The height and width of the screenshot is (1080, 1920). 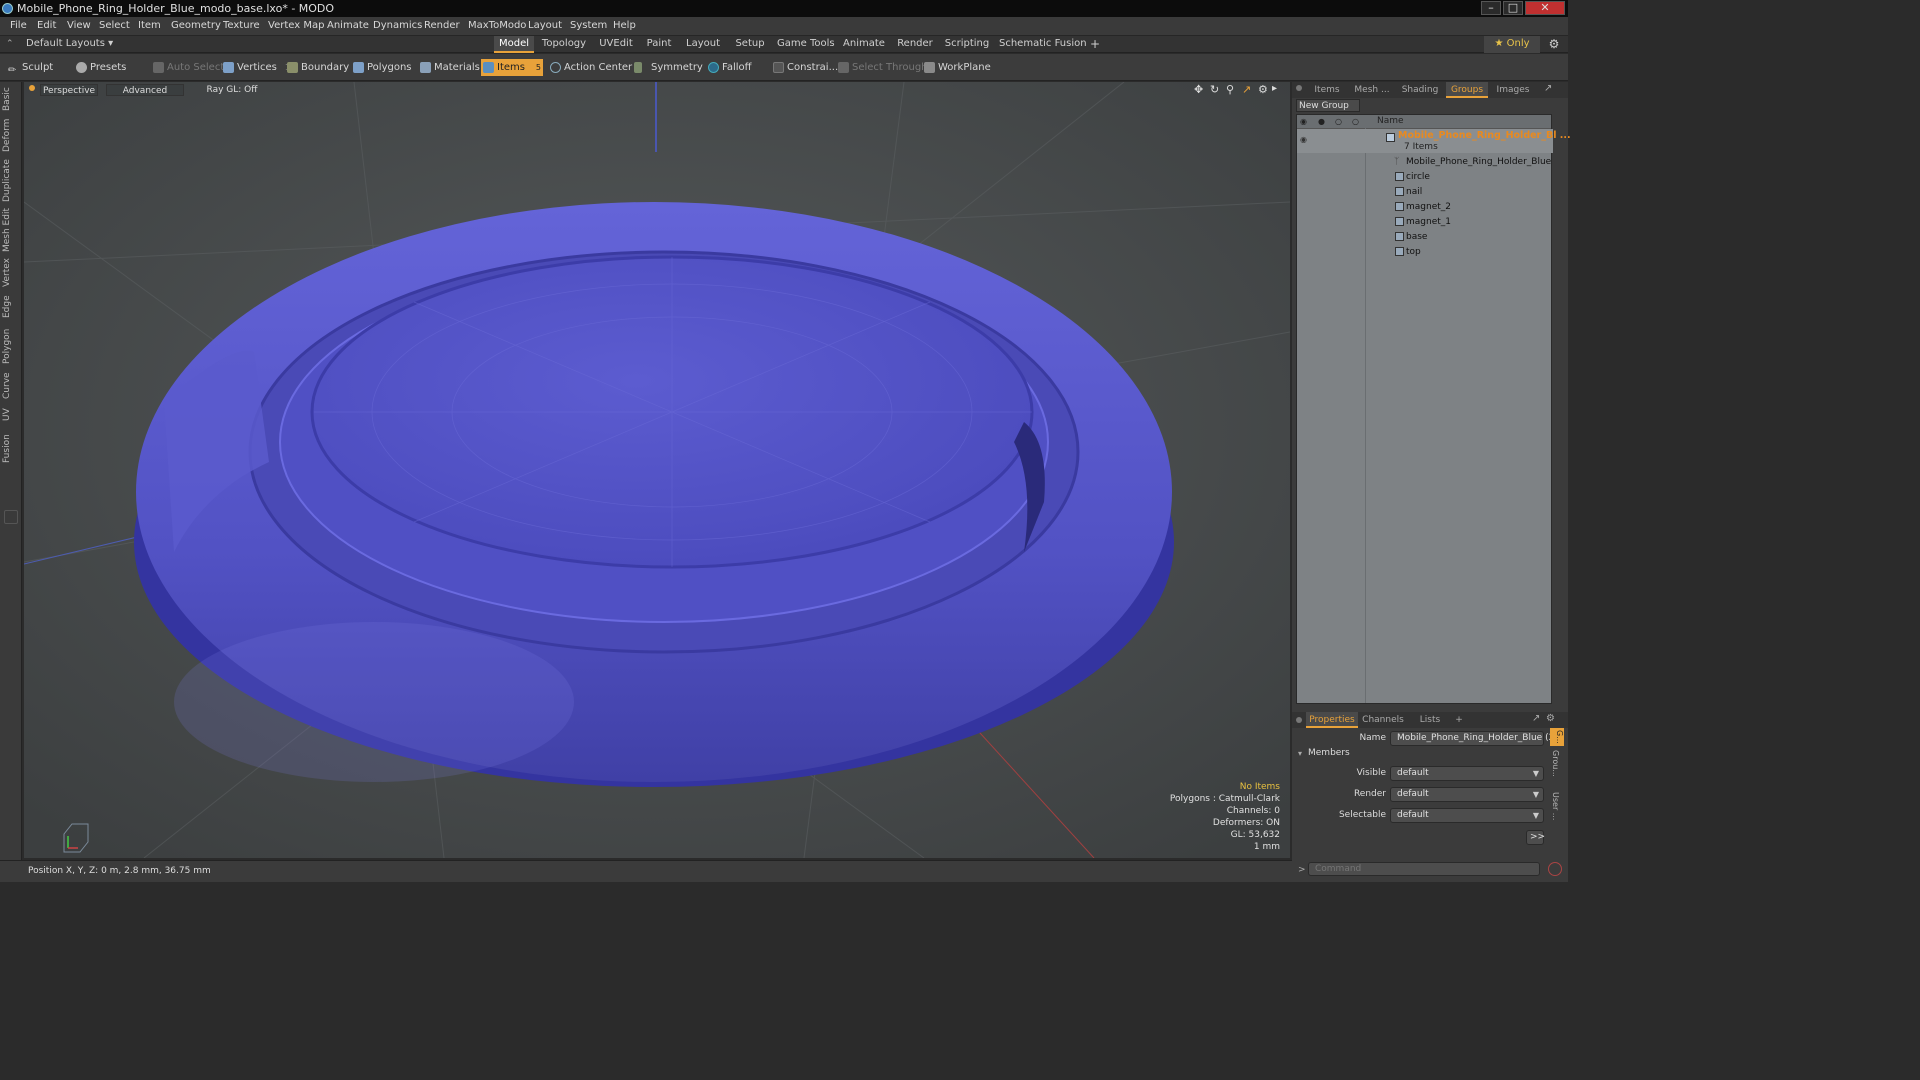 What do you see at coordinates (624, 25) in the screenshot?
I see `menu-help: Help` at bounding box center [624, 25].